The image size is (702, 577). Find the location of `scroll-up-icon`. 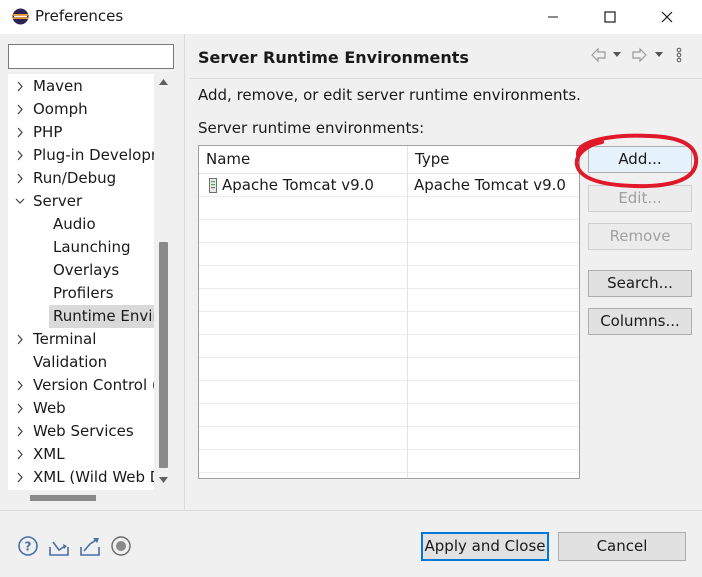

scroll-up-icon is located at coordinates (163, 82).